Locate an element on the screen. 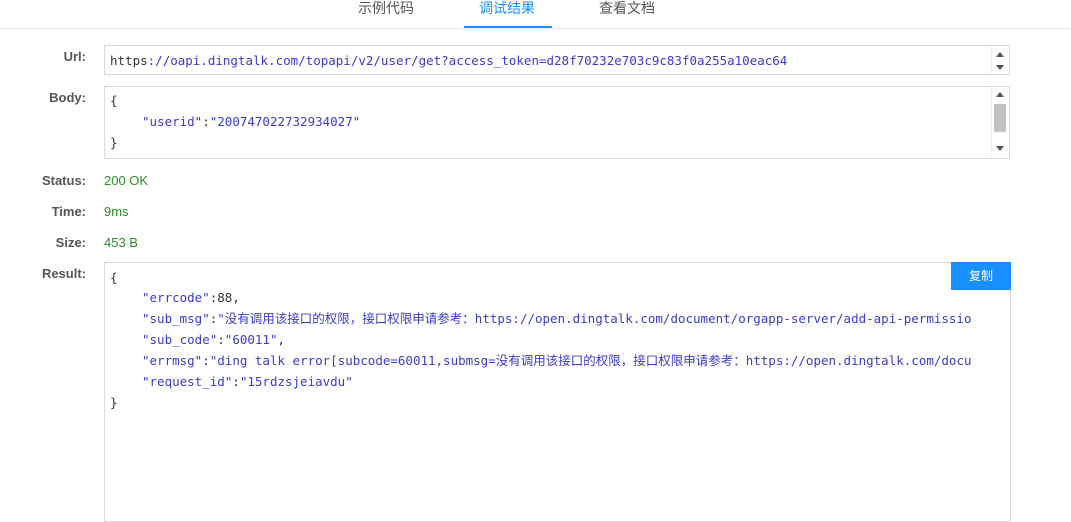 The width and height of the screenshot is (1071, 522). scroll-thumb is located at coordinates (1000, 118).